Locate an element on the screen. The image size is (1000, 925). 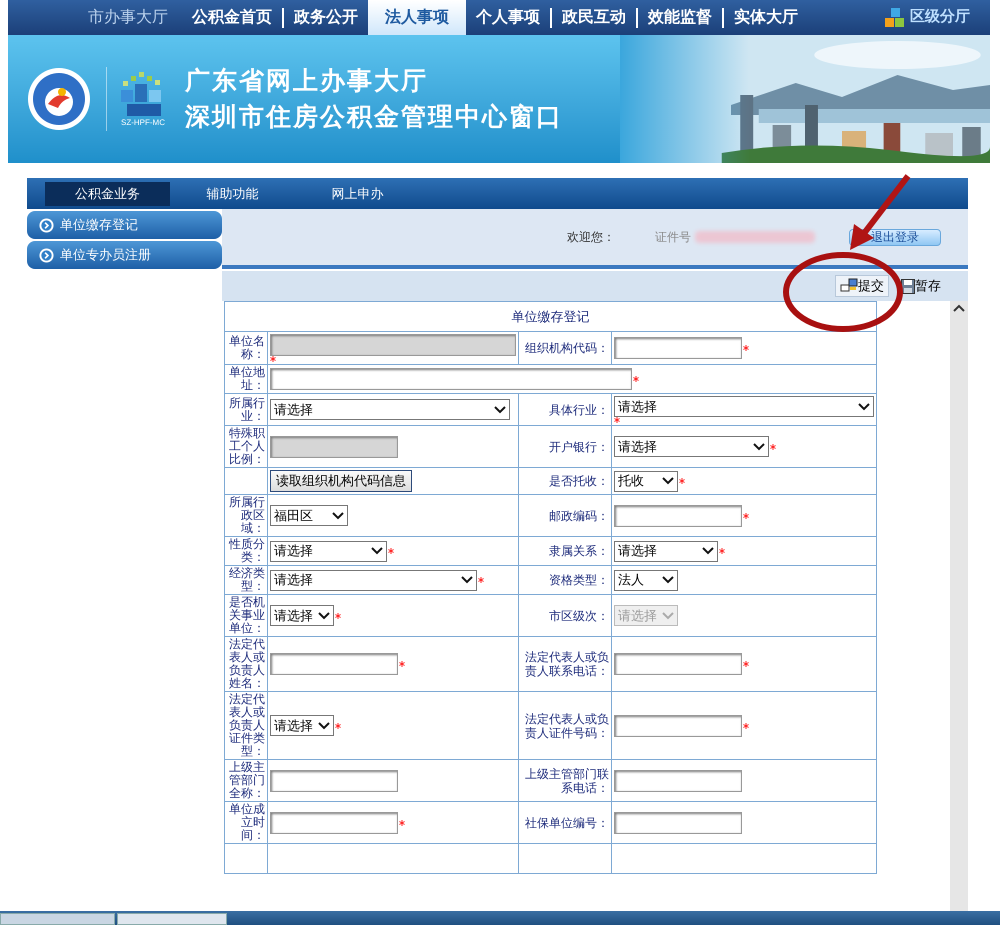
nav-tab: 政务公开 is located at coordinates (326, 17).